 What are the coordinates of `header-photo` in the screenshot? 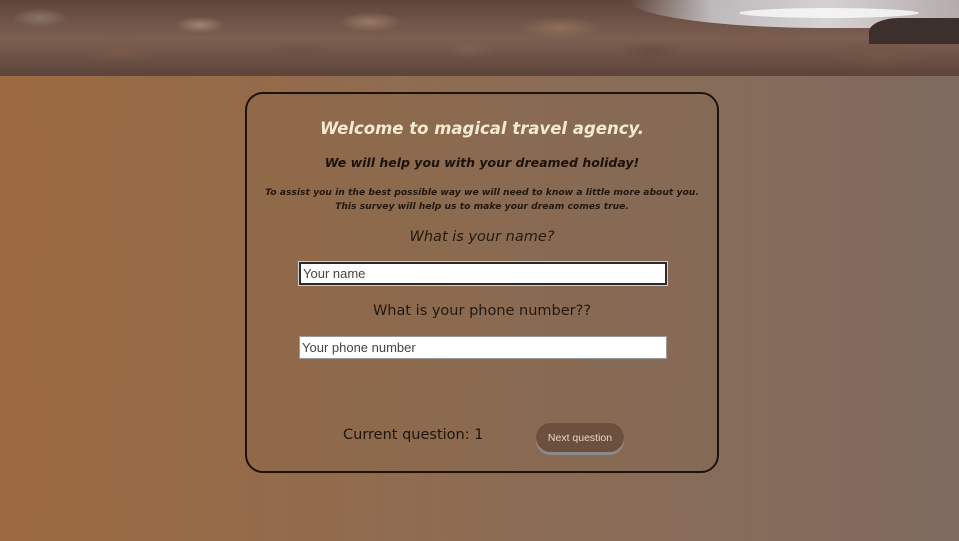 It's located at (479, 38).